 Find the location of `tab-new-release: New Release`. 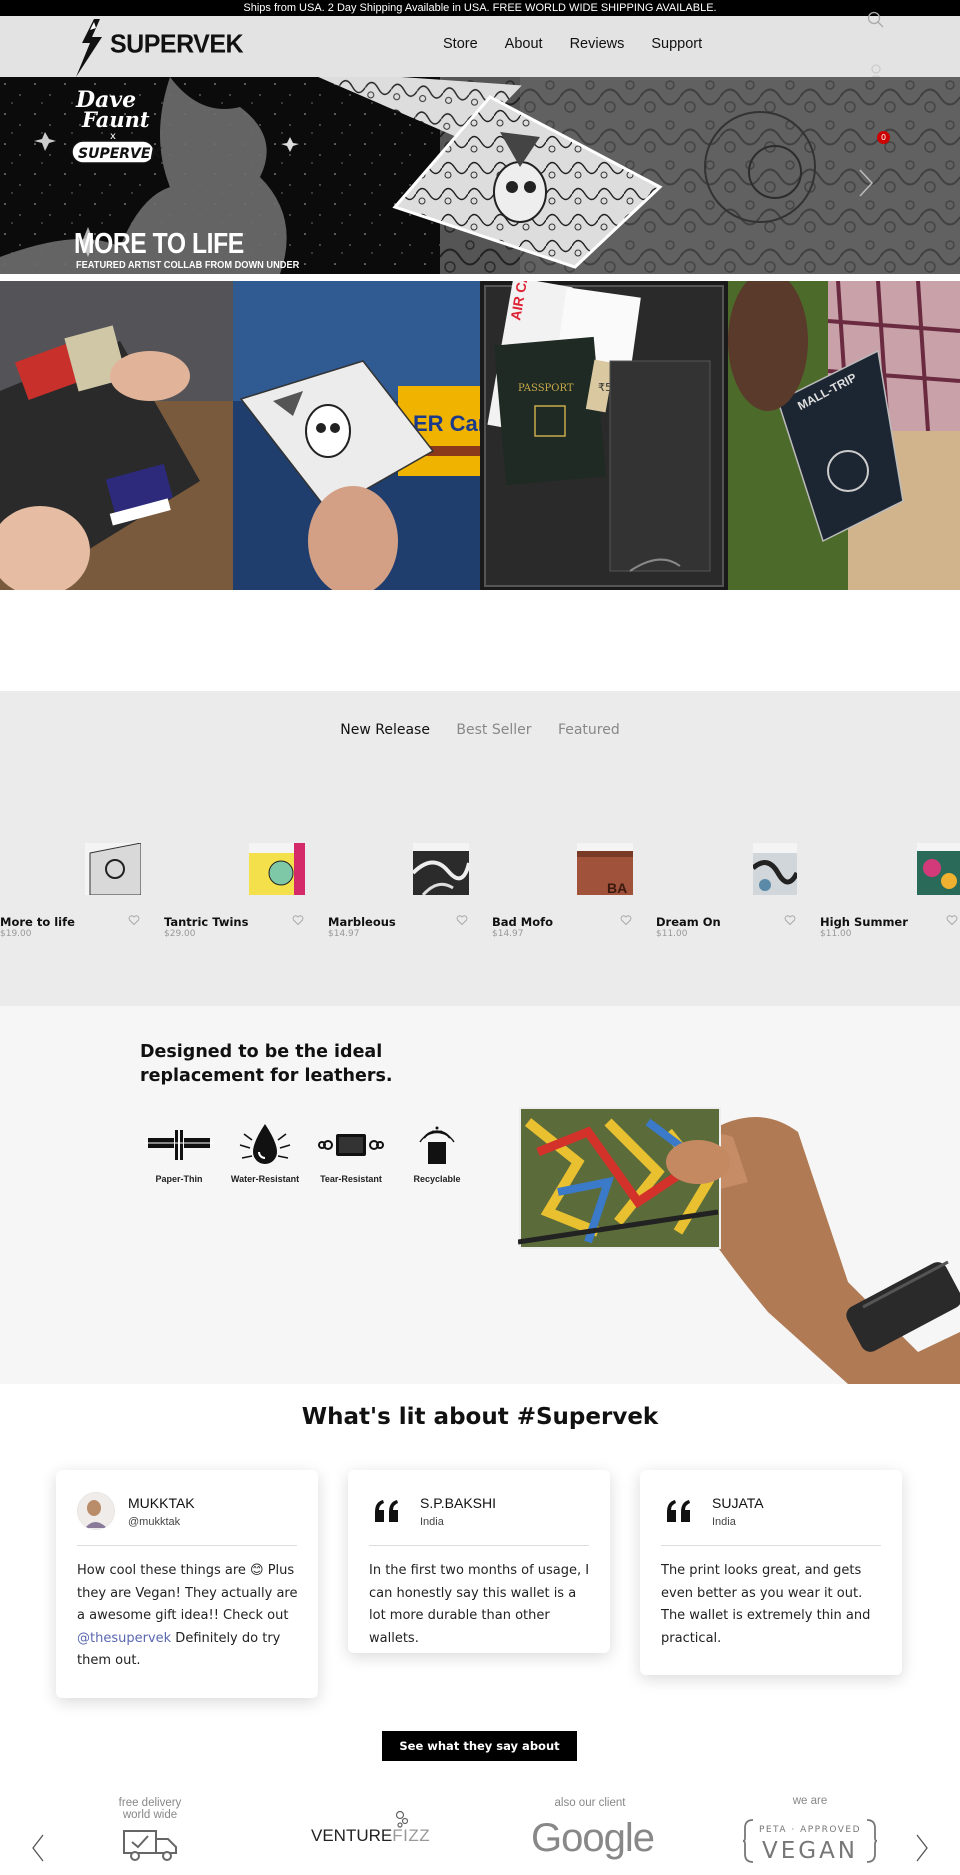

tab-new-release: New Release is located at coordinates (385, 730).